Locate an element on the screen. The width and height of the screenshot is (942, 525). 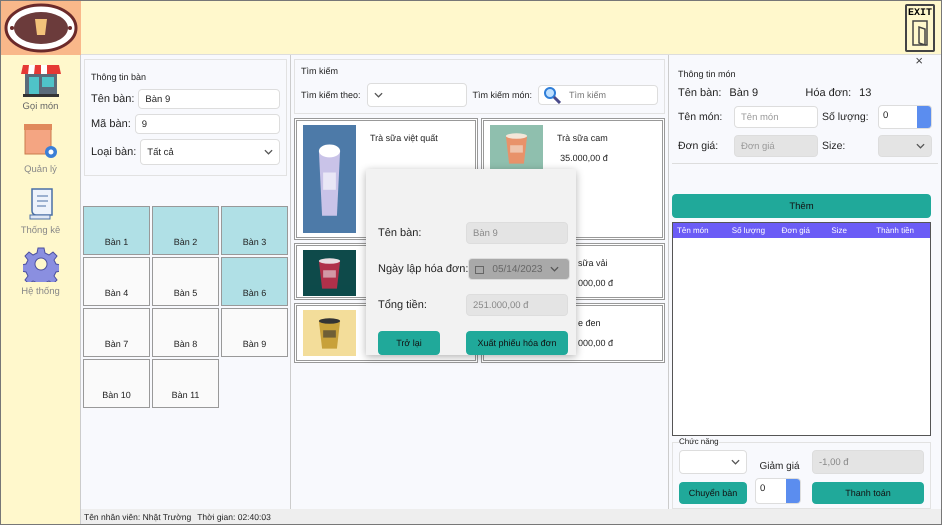
calendar-icon is located at coordinates (479, 269).